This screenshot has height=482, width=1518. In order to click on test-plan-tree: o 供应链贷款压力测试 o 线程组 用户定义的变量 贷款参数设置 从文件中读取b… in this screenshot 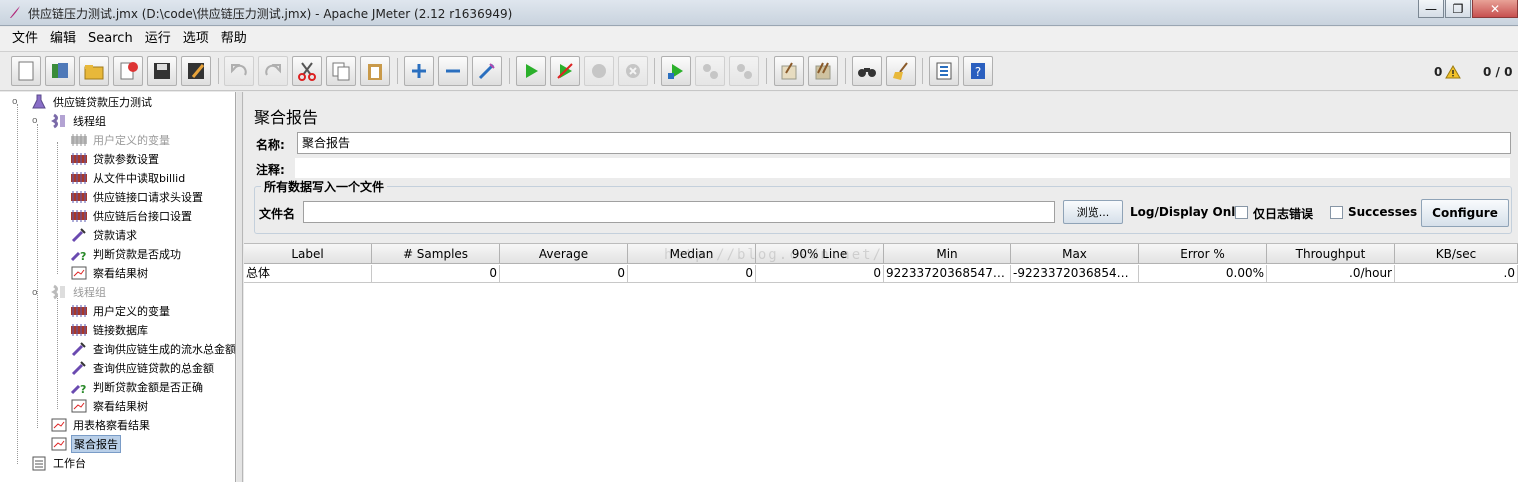, I will do `click(118, 287)`.